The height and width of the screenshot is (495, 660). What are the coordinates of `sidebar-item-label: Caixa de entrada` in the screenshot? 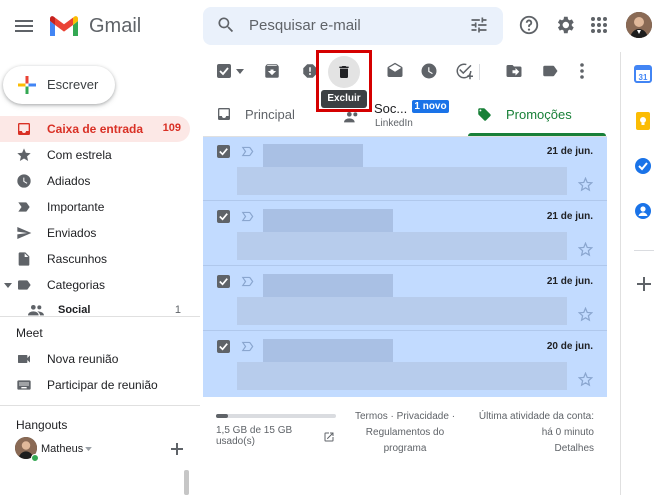 It's located at (95, 129).